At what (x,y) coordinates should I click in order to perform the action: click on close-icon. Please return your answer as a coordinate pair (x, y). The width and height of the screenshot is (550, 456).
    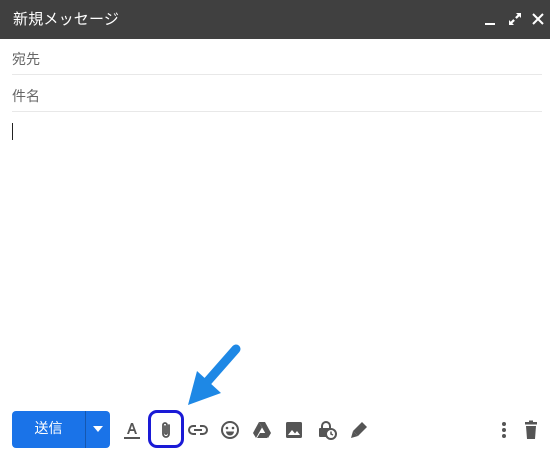
    Looking at the image, I should click on (538, 19).